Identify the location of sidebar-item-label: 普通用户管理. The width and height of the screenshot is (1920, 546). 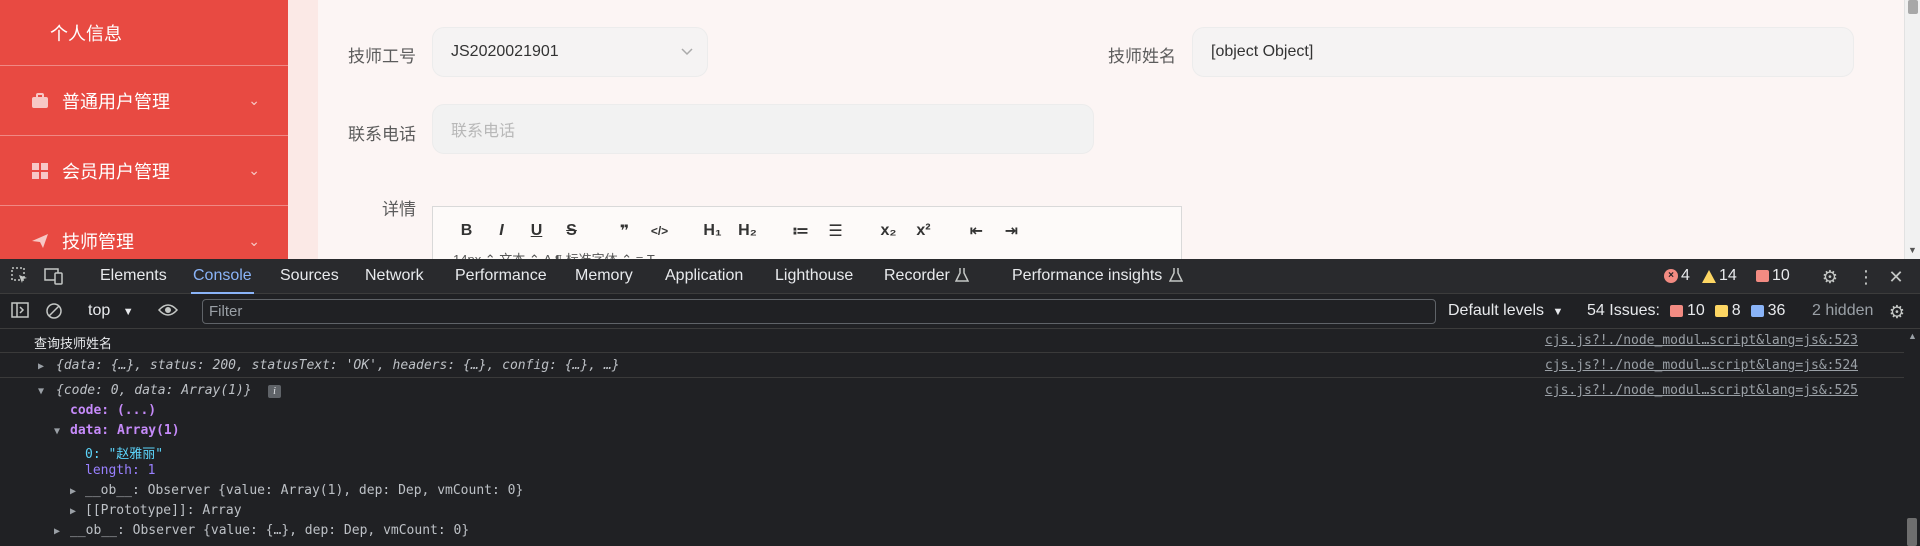
(116, 101).